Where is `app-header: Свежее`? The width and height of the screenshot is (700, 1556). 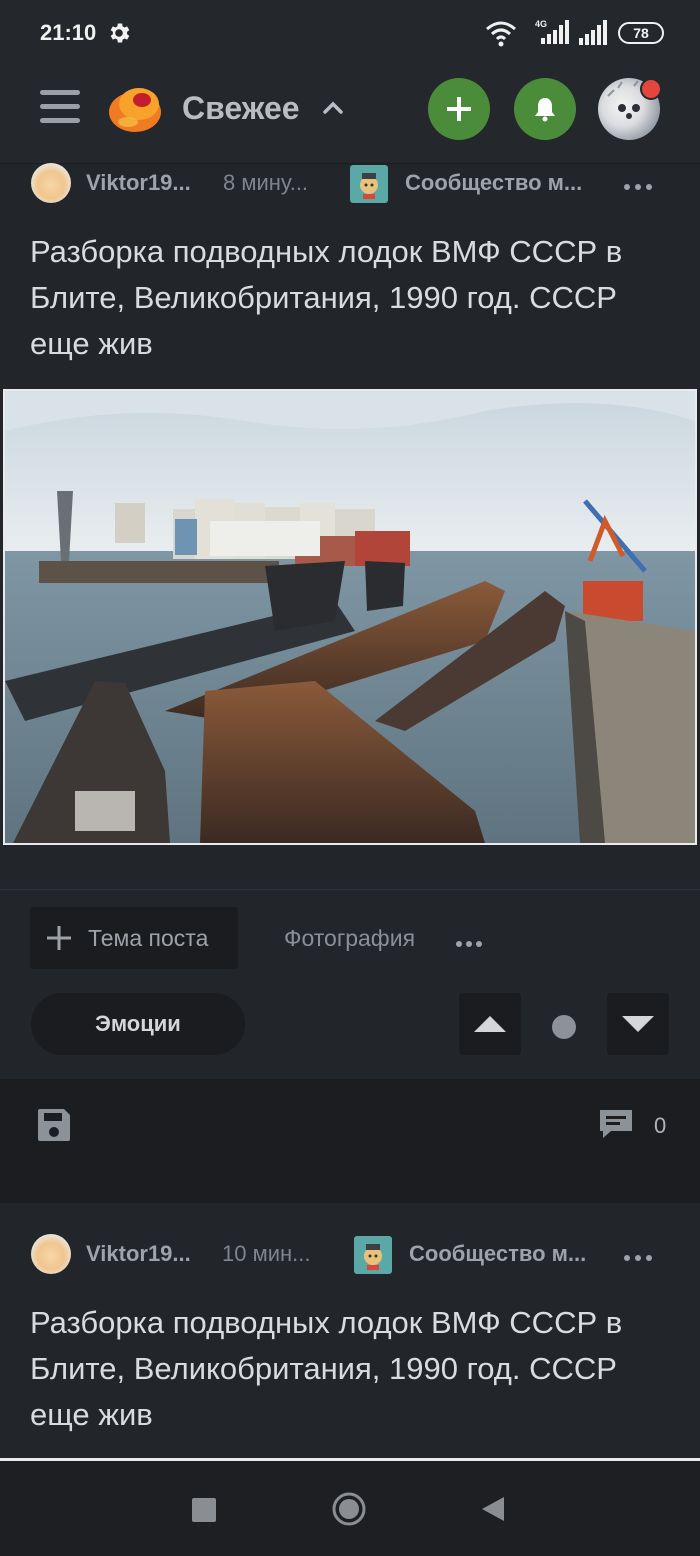 app-header: Свежее is located at coordinates (350, 115).